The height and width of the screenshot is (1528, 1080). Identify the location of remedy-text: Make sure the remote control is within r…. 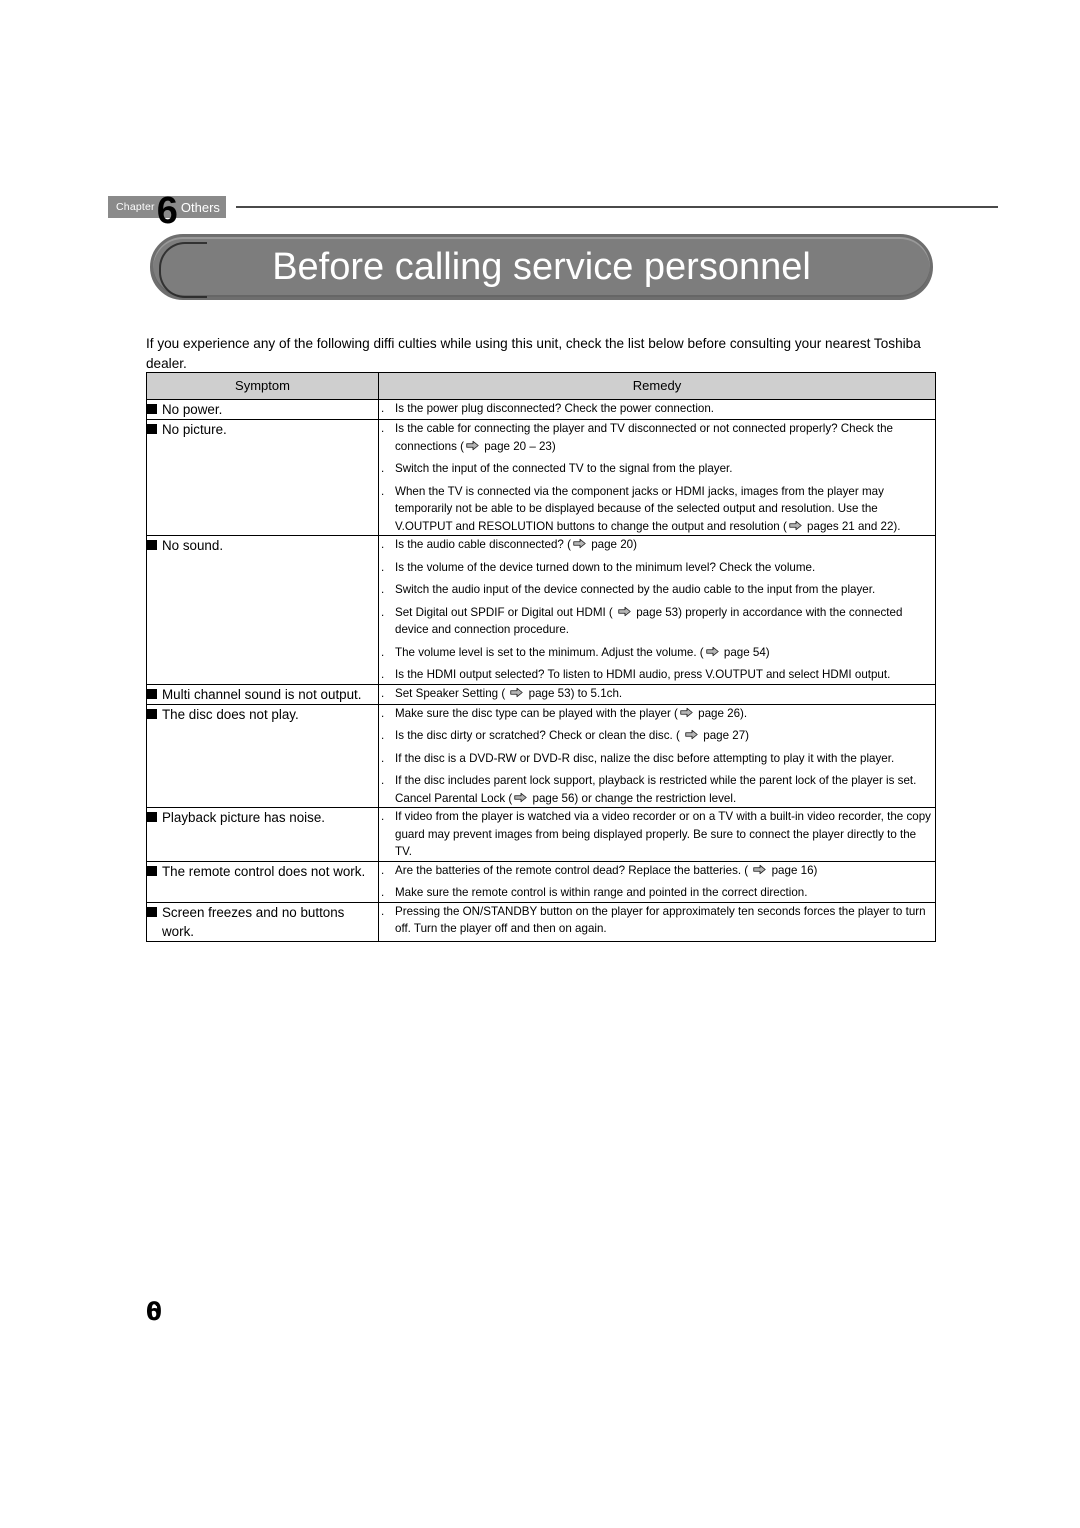
(601, 892).